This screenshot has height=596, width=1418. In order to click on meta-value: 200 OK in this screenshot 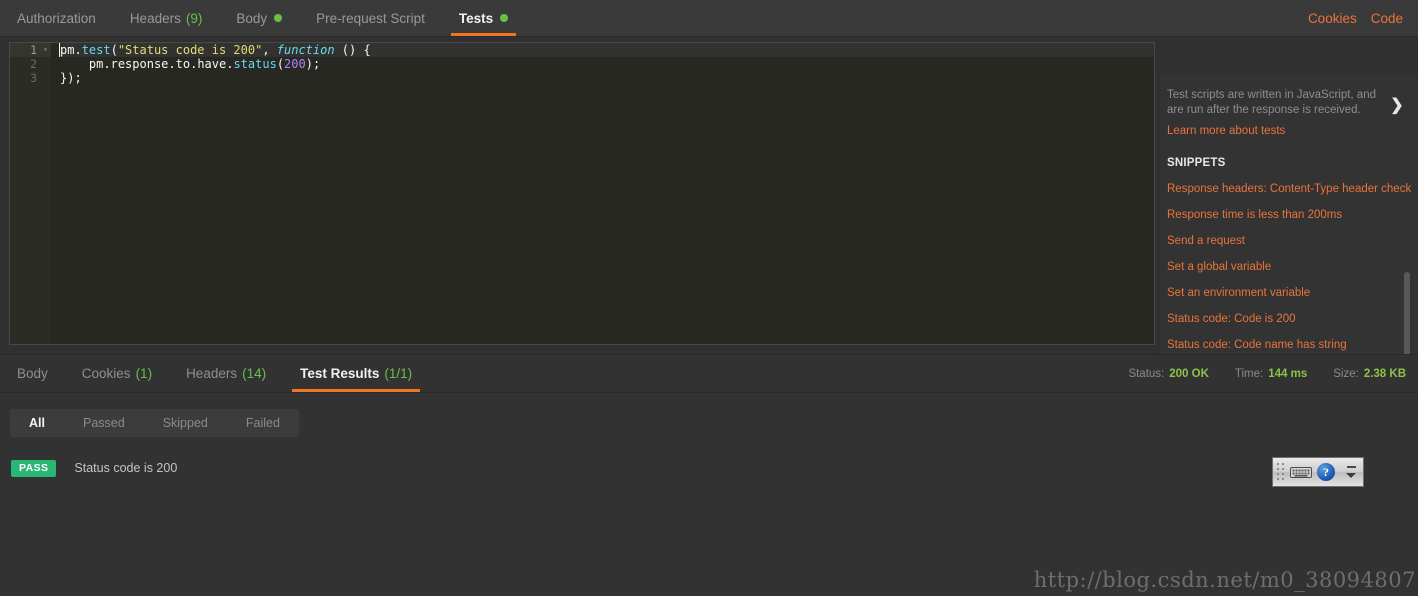, I will do `click(1189, 373)`.